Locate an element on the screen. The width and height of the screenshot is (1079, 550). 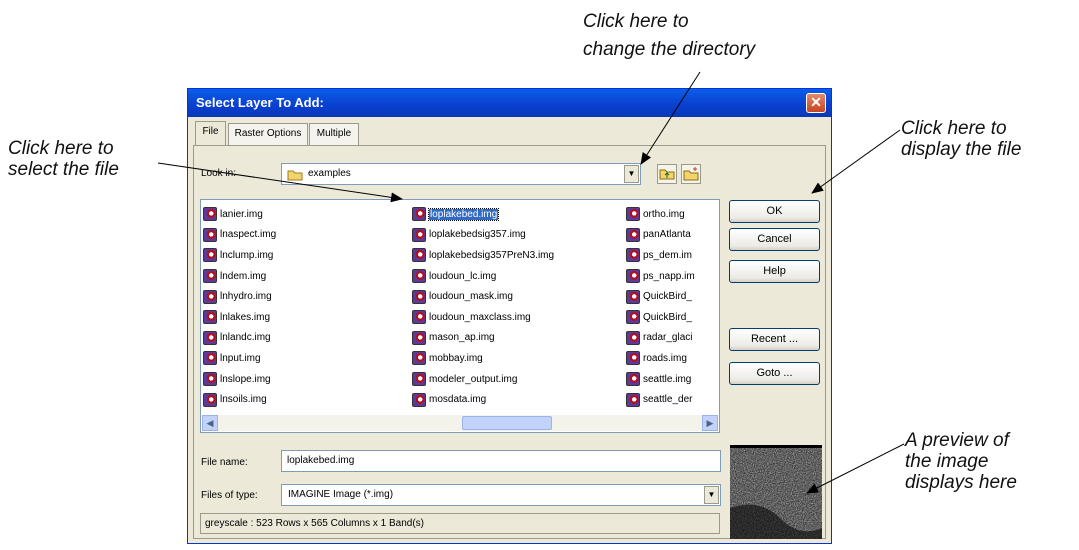
arrow-directory is located at coordinates (670, 118).